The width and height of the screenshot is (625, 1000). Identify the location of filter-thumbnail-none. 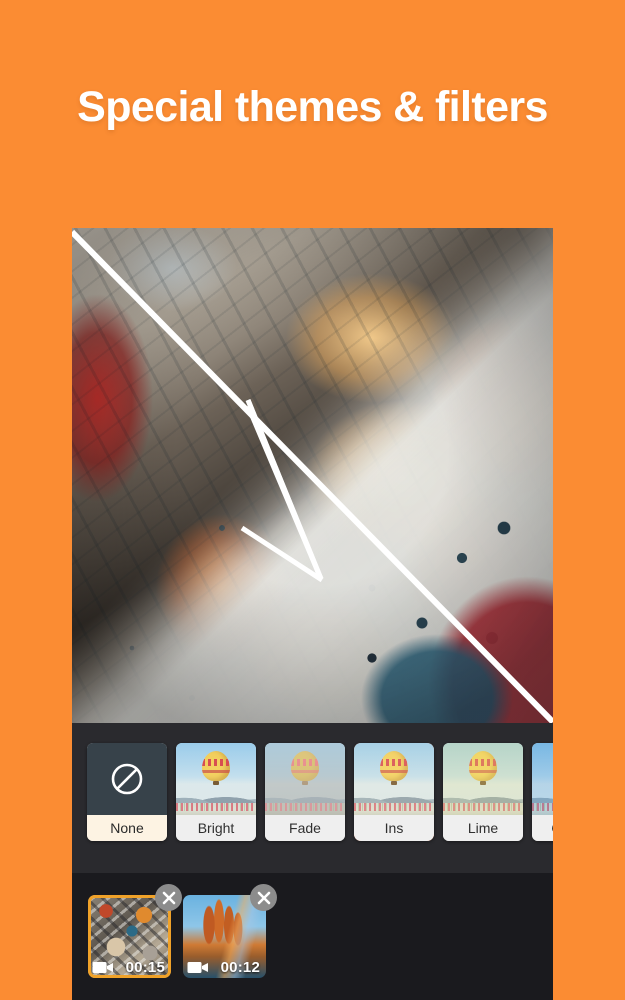
(127, 779).